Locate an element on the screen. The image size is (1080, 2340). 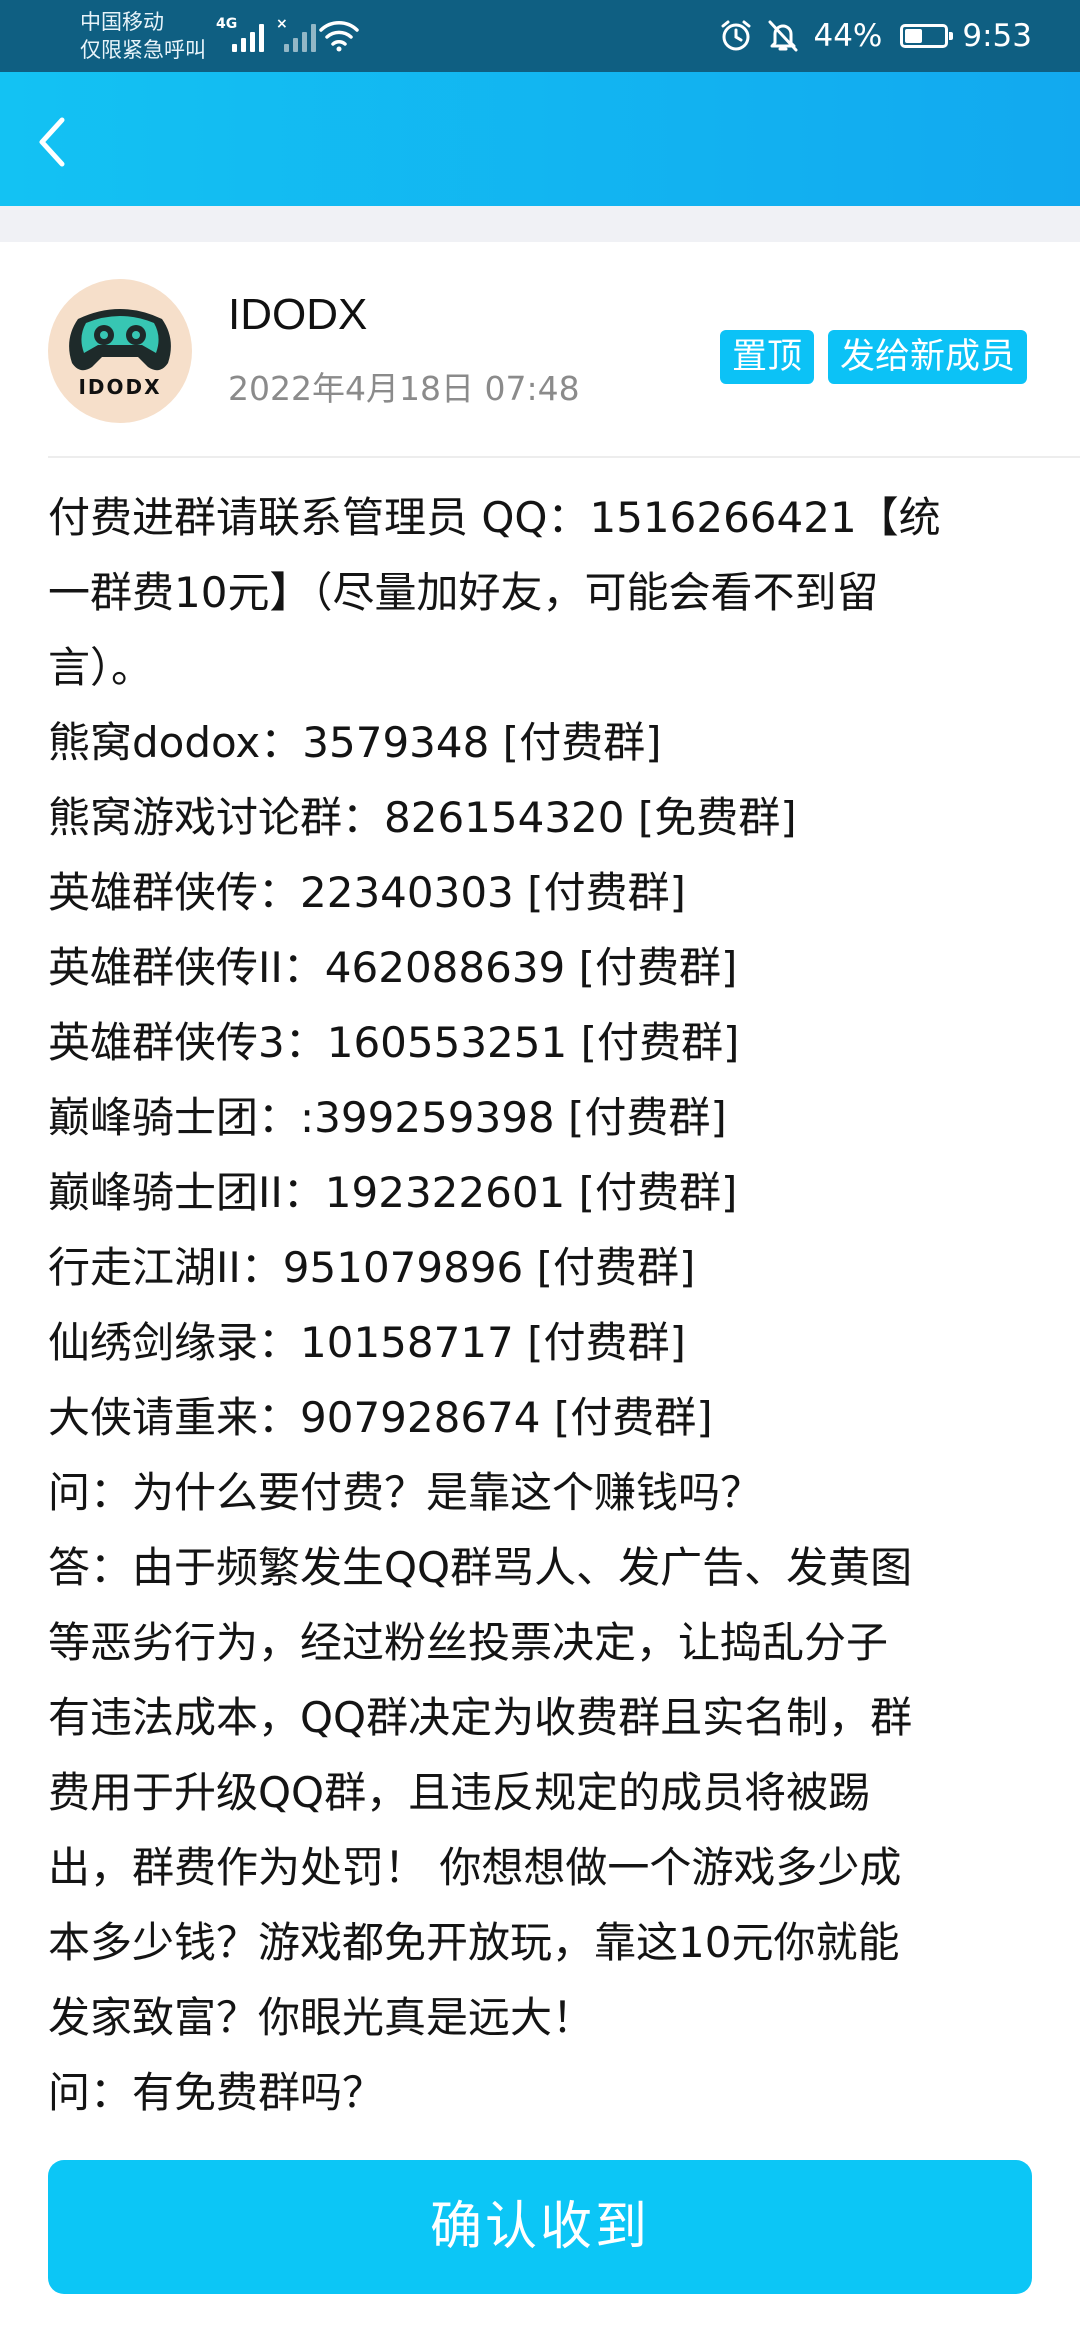
content-line: 巅峰骑士团II：192322601 [付费群] is located at coordinates (393, 1192).